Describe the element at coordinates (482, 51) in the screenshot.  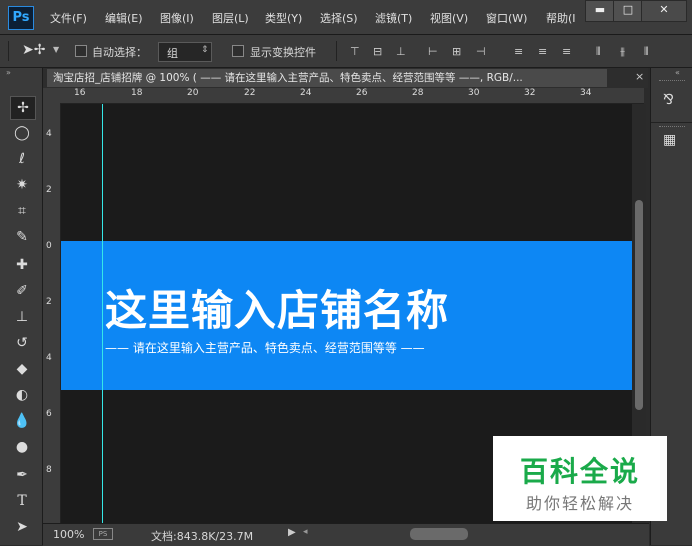
I see `align-right-icon: ⊣` at that location.